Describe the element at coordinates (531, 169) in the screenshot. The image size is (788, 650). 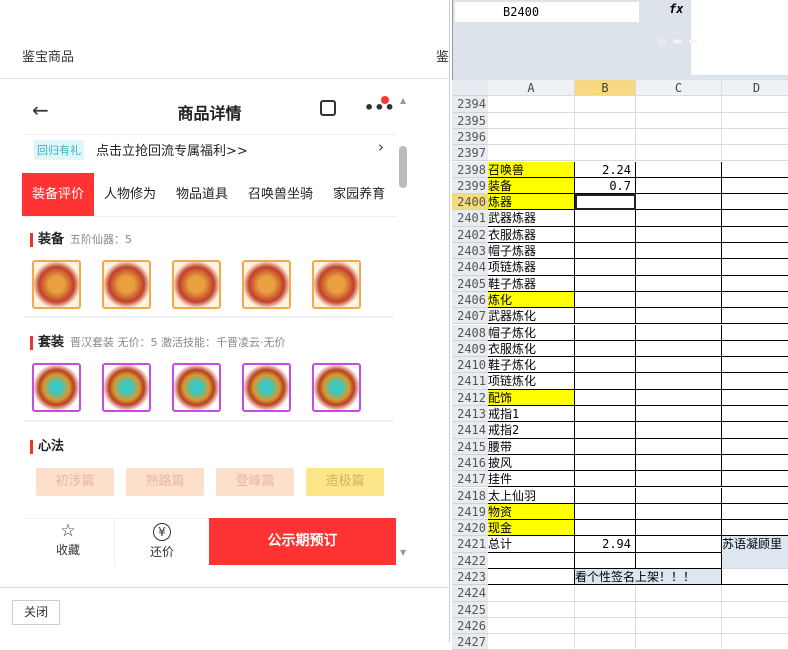
I see `cell-a: 召唤兽` at that location.